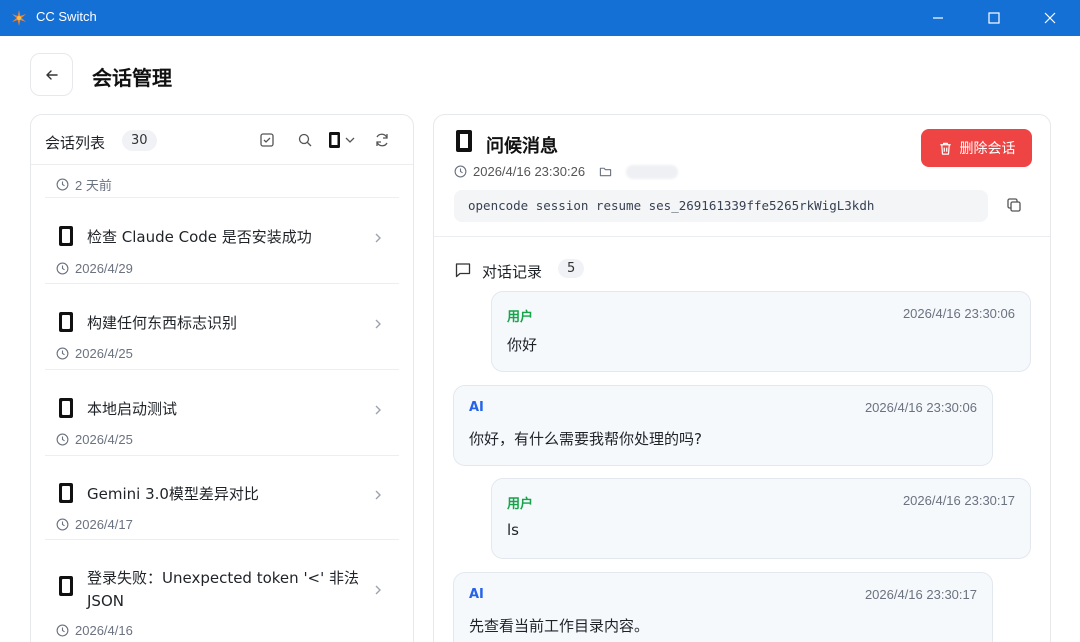  Describe the element at coordinates (93, 185) in the screenshot. I see `session-time-label: 2 天前` at that location.